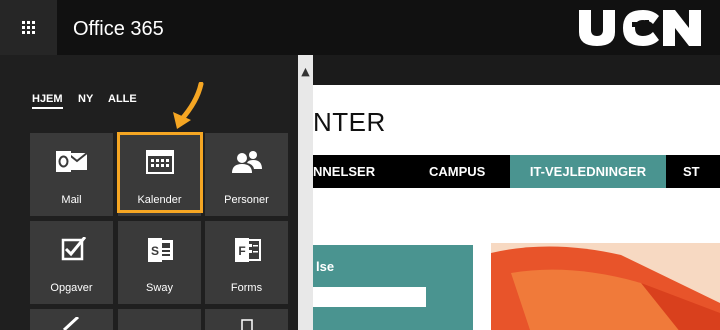  Describe the element at coordinates (118, 29) in the screenshot. I see `app-title: Office 365` at that location.